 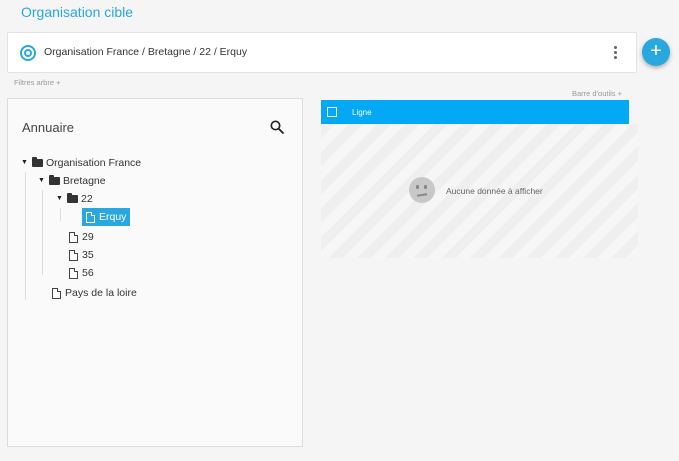 I want to click on tree-node-label: 56, so click(x=88, y=273).